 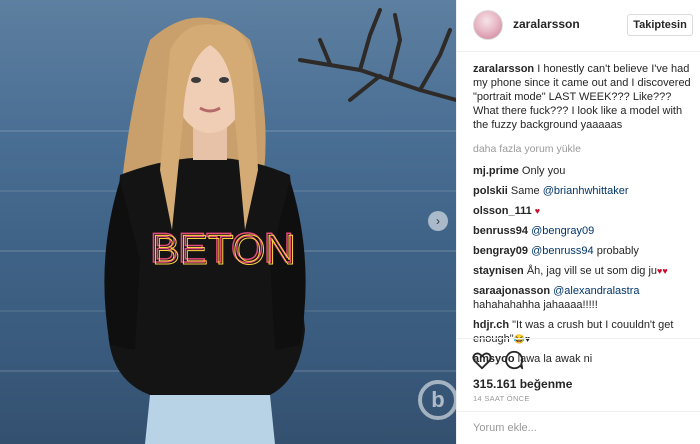 What do you see at coordinates (502, 211) in the screenshot?
I see `comment-username: olsson_111` at bounding box center [502, 211].